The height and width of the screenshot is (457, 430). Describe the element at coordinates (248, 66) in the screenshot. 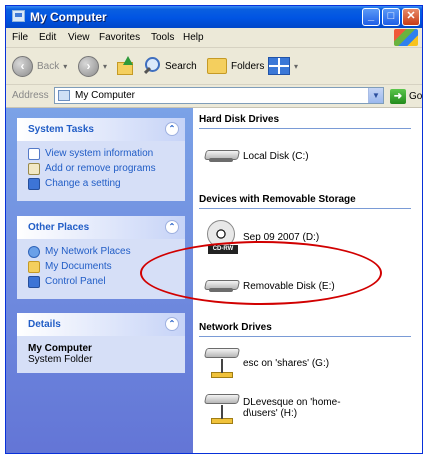

I see `folders-label: Folders` at that location.